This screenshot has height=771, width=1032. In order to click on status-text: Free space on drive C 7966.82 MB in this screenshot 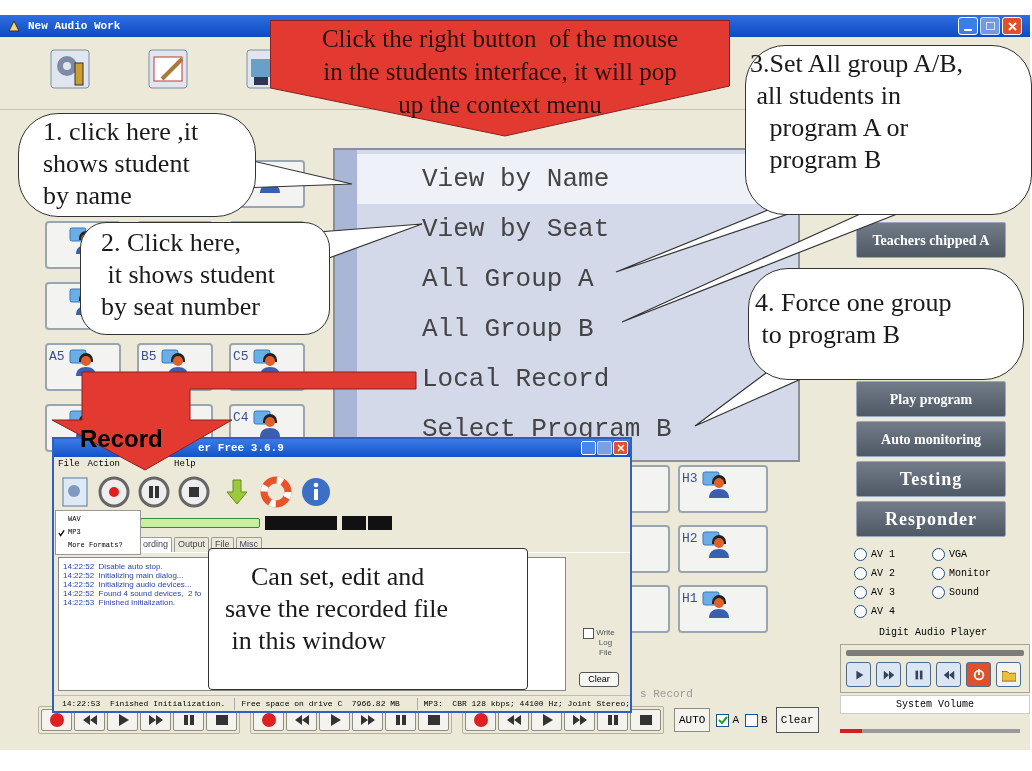, I will do `click(325, 703)`.